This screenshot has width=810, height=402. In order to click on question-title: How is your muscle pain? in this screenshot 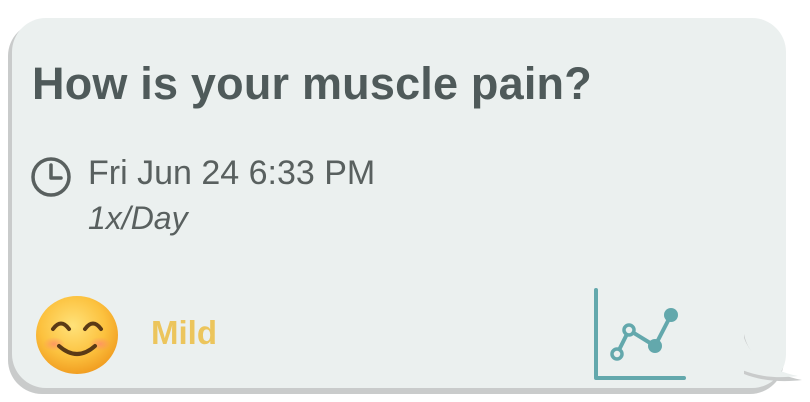, I will do `click(312, 83)`.